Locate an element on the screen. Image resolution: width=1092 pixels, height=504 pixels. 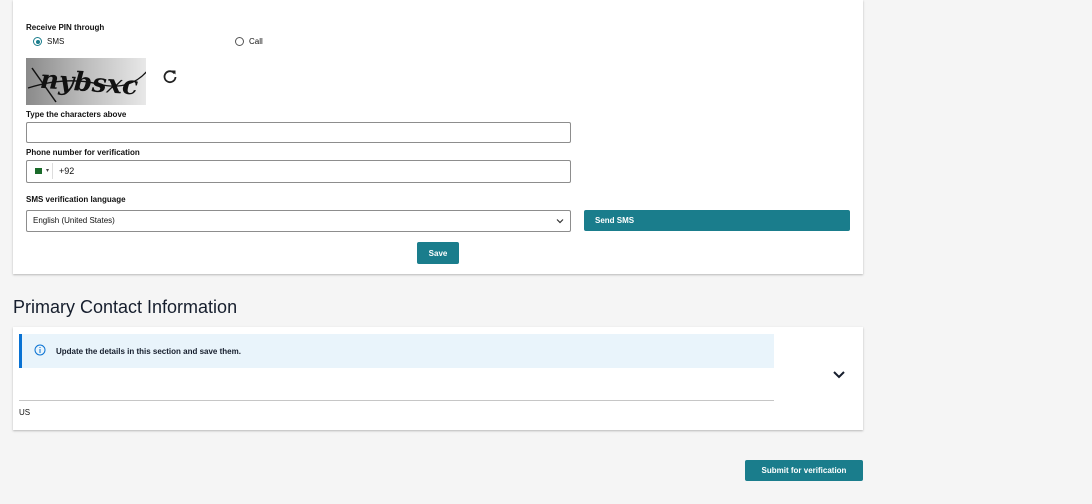
radio-sms-indicator is located at coordinates (37, 41).